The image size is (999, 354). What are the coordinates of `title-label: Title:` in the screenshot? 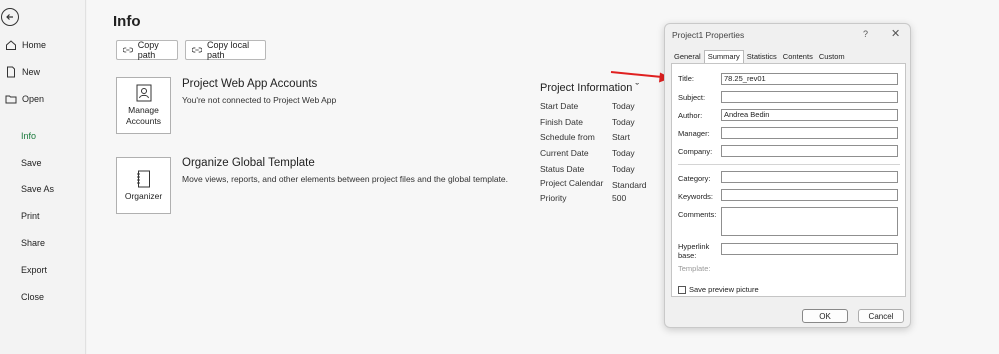 It's located at (686, 78).